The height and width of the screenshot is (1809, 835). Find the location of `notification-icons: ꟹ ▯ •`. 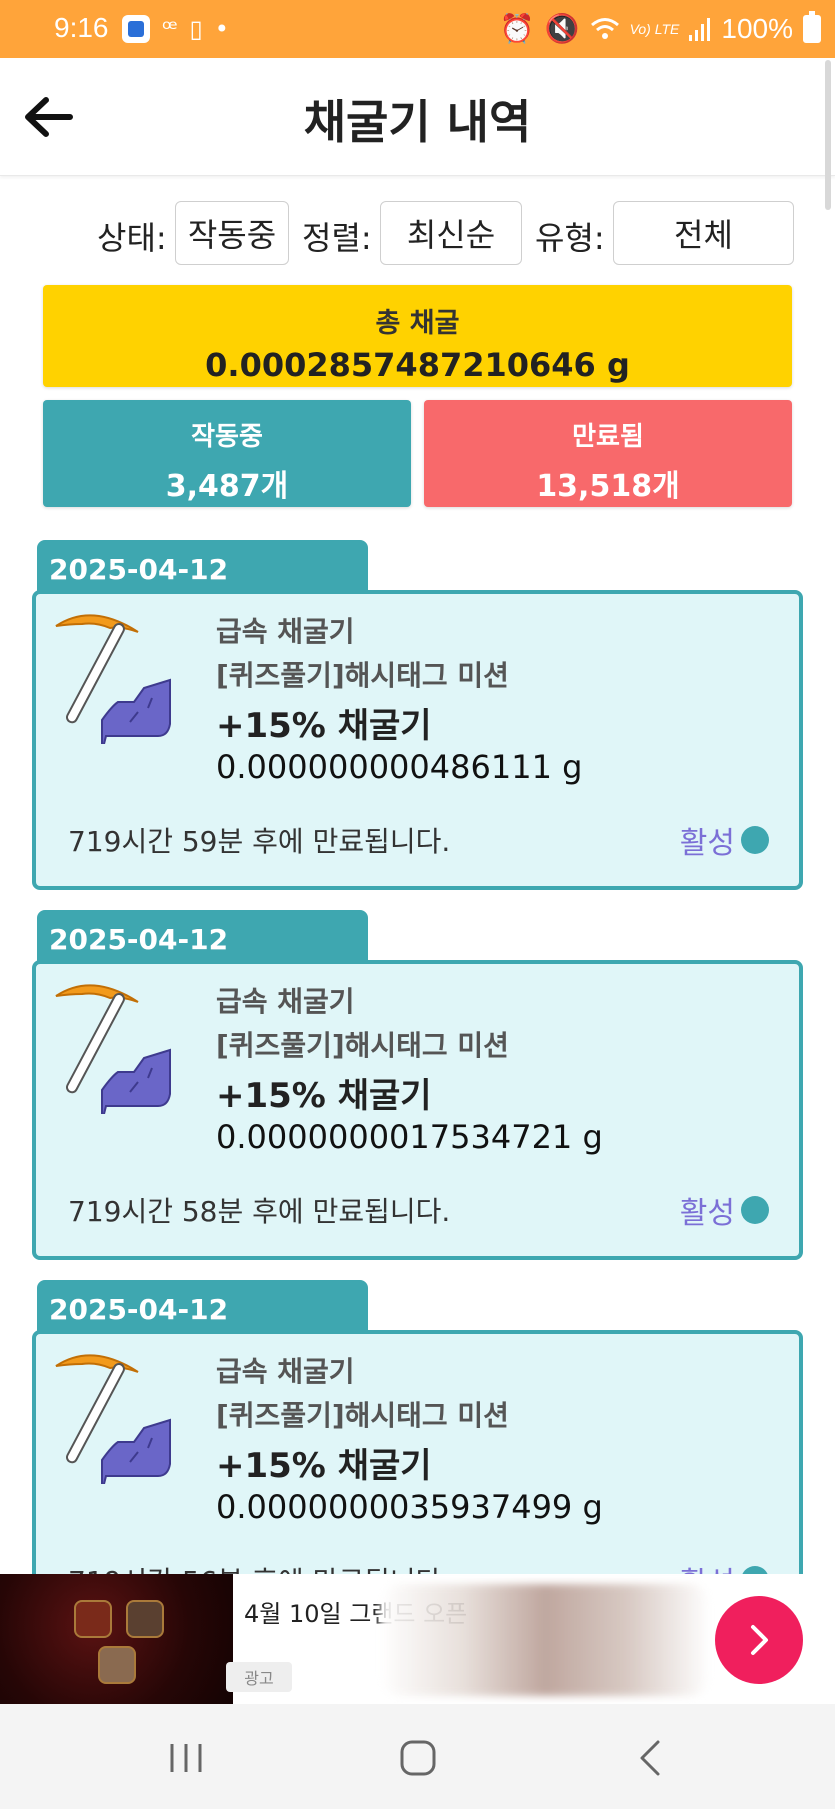

notification-icons: ꟹ ▯ • is located at coordinates (175, 29).